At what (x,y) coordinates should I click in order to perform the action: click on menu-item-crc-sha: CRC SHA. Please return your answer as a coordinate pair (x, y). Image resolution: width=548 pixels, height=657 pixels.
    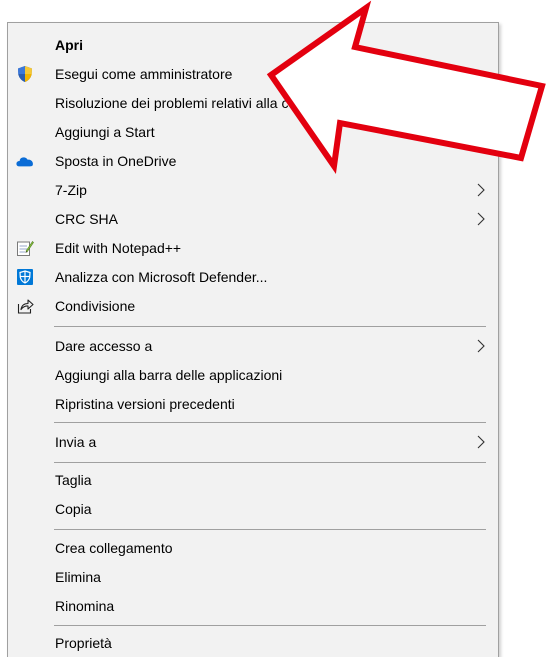
    Looking at the image, I should click on (253, 219).